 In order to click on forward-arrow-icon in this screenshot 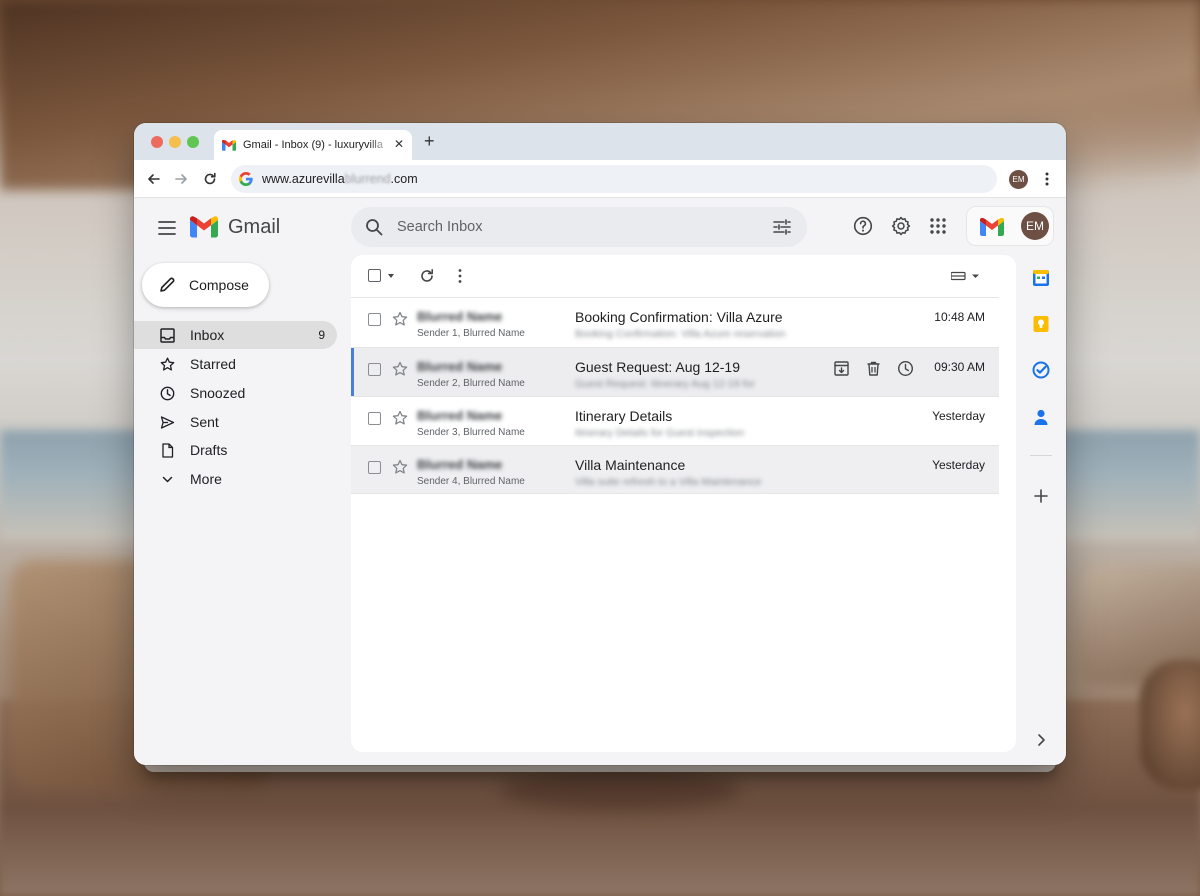, I will do `click(181, 179)`.